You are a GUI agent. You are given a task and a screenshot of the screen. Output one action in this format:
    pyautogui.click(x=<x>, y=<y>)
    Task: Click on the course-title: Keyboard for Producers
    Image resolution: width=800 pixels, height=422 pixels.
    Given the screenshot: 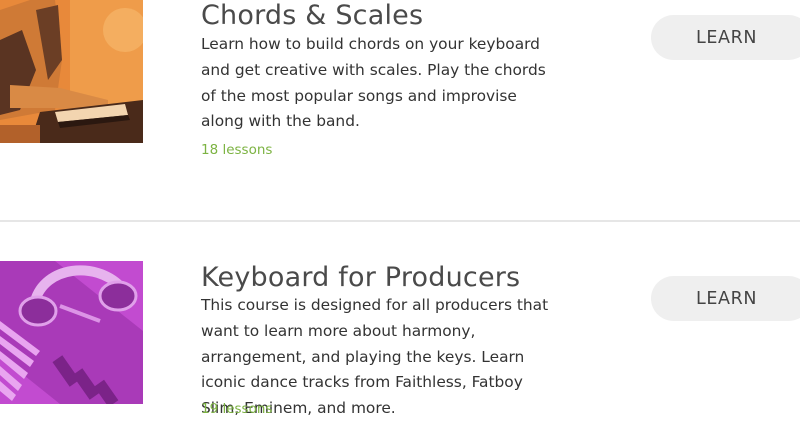 What is the action you would take?
    pyautogui.click(x=361, y=277)
    